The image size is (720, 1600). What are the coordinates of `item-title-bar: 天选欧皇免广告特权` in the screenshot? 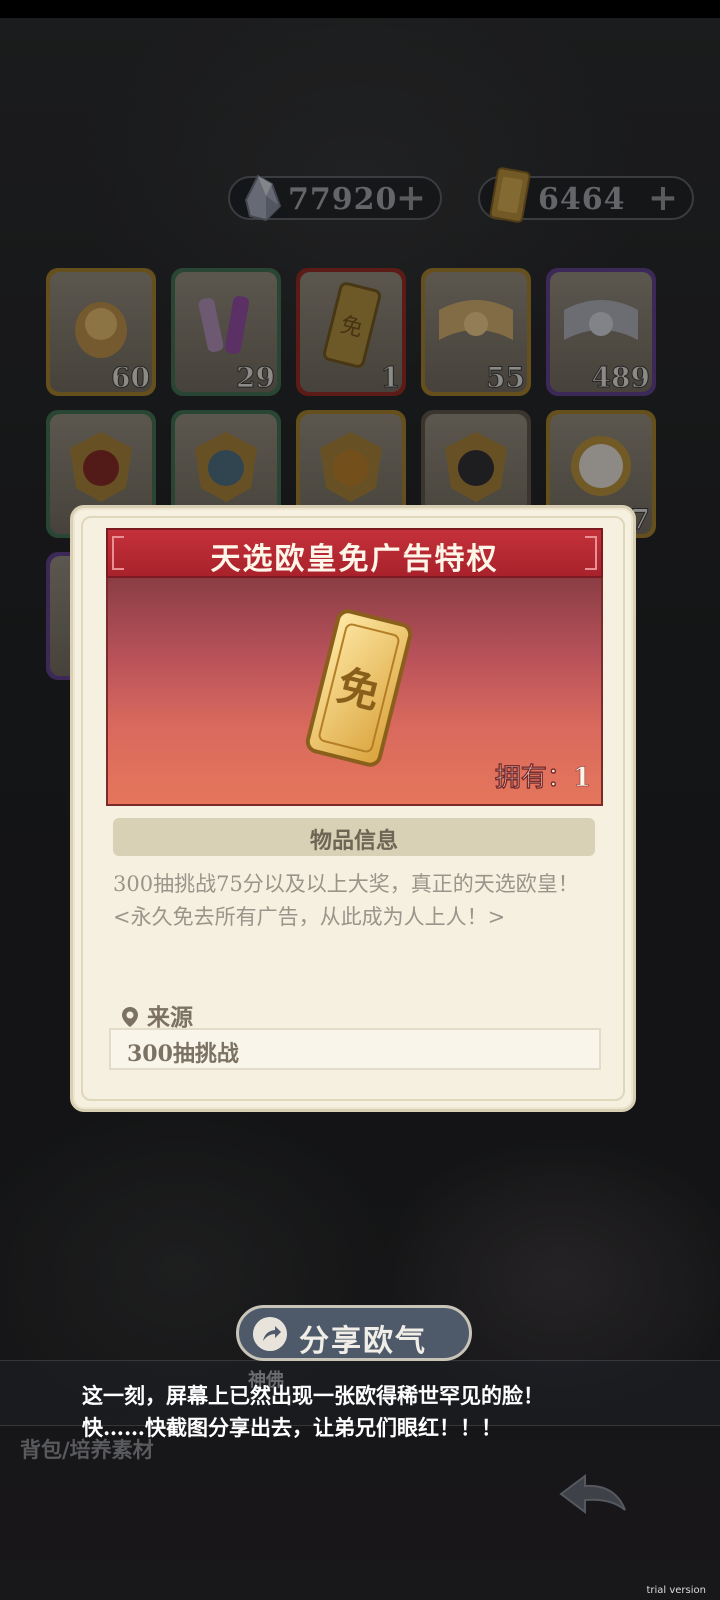 It's located at (354, 553).